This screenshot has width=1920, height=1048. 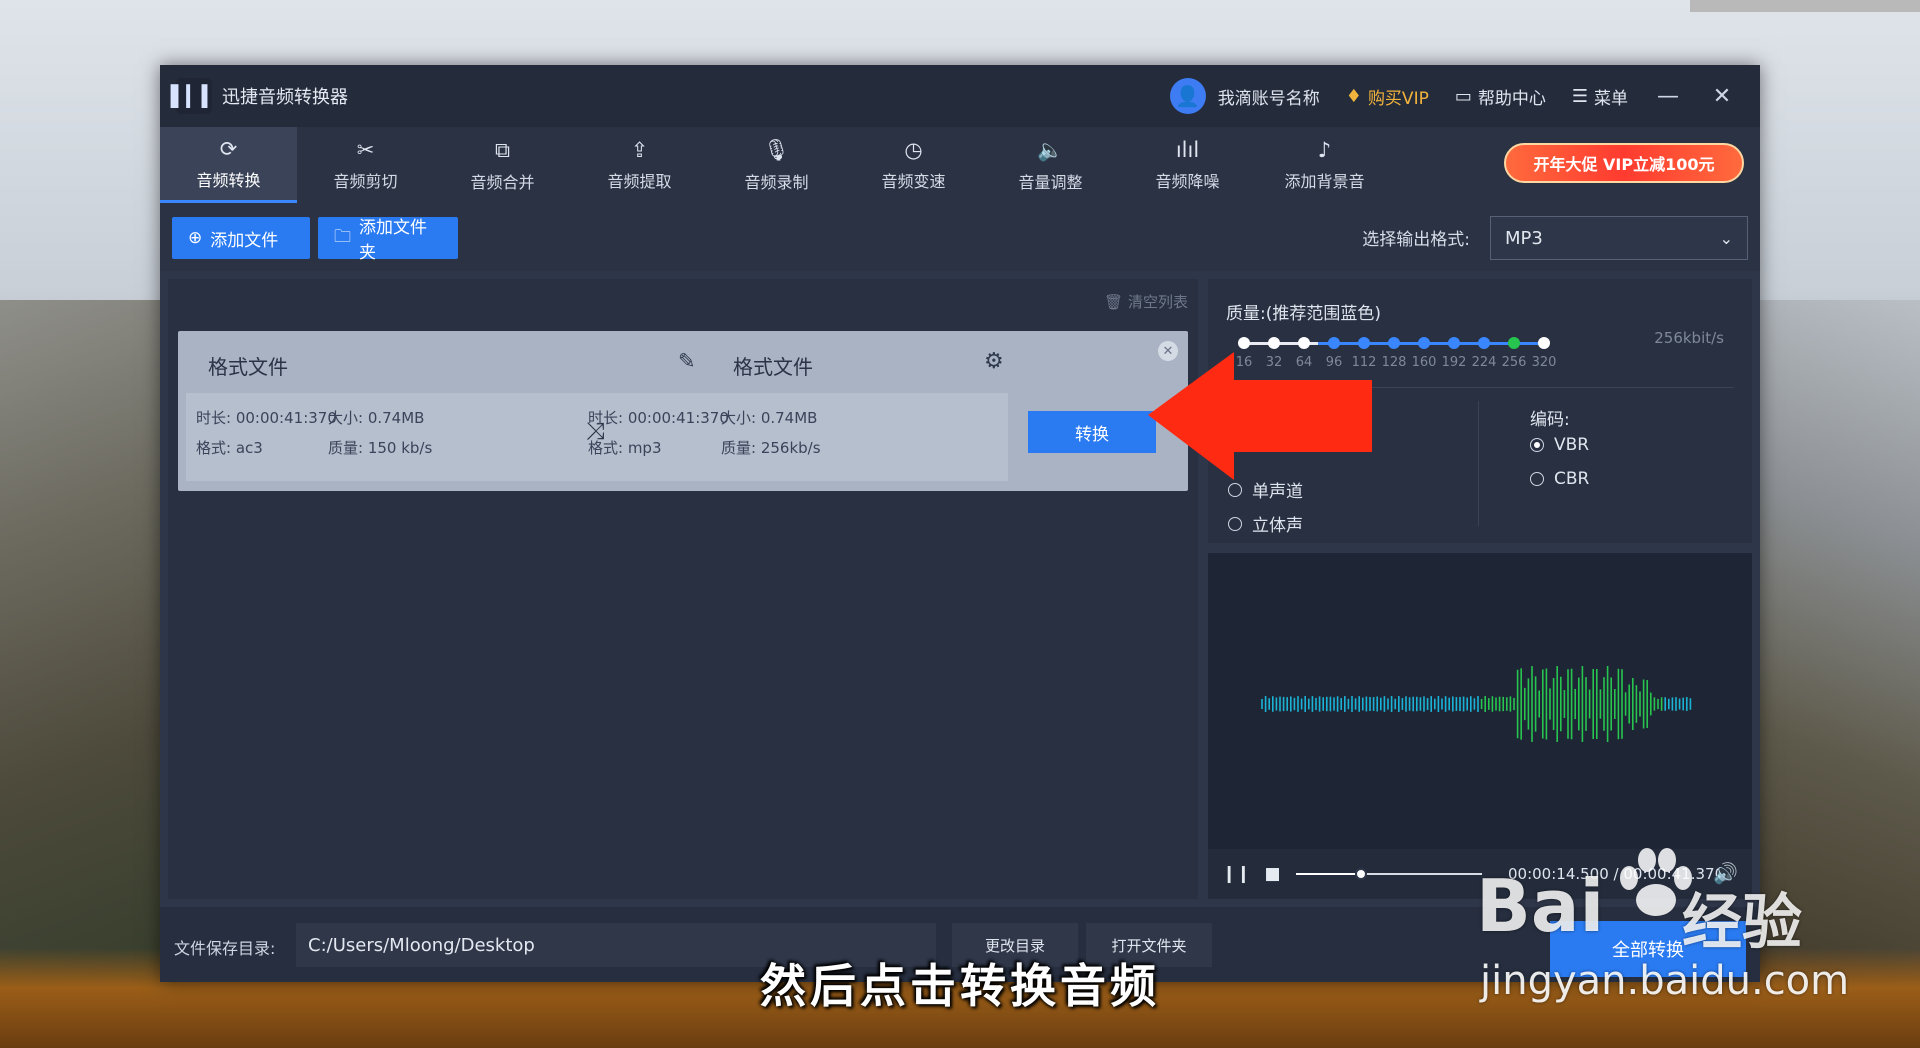 What do you see at coordinates (228, 165) in the screenshot?
I see `tab-audio-convert: ⟳ 音频转换` at bounding box center [228, 165].